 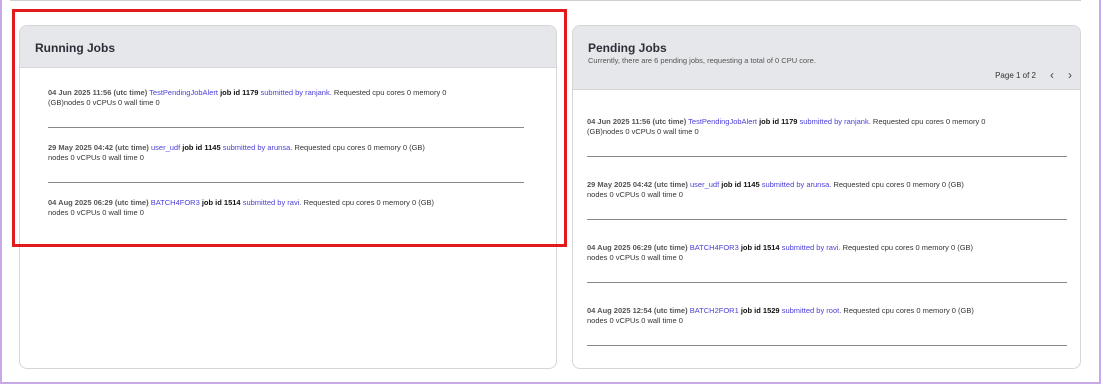 What do you see at coordinates (760, 310) in the screenshot?
I see `job-id: job id 1529` at bounding box center [760, 310].